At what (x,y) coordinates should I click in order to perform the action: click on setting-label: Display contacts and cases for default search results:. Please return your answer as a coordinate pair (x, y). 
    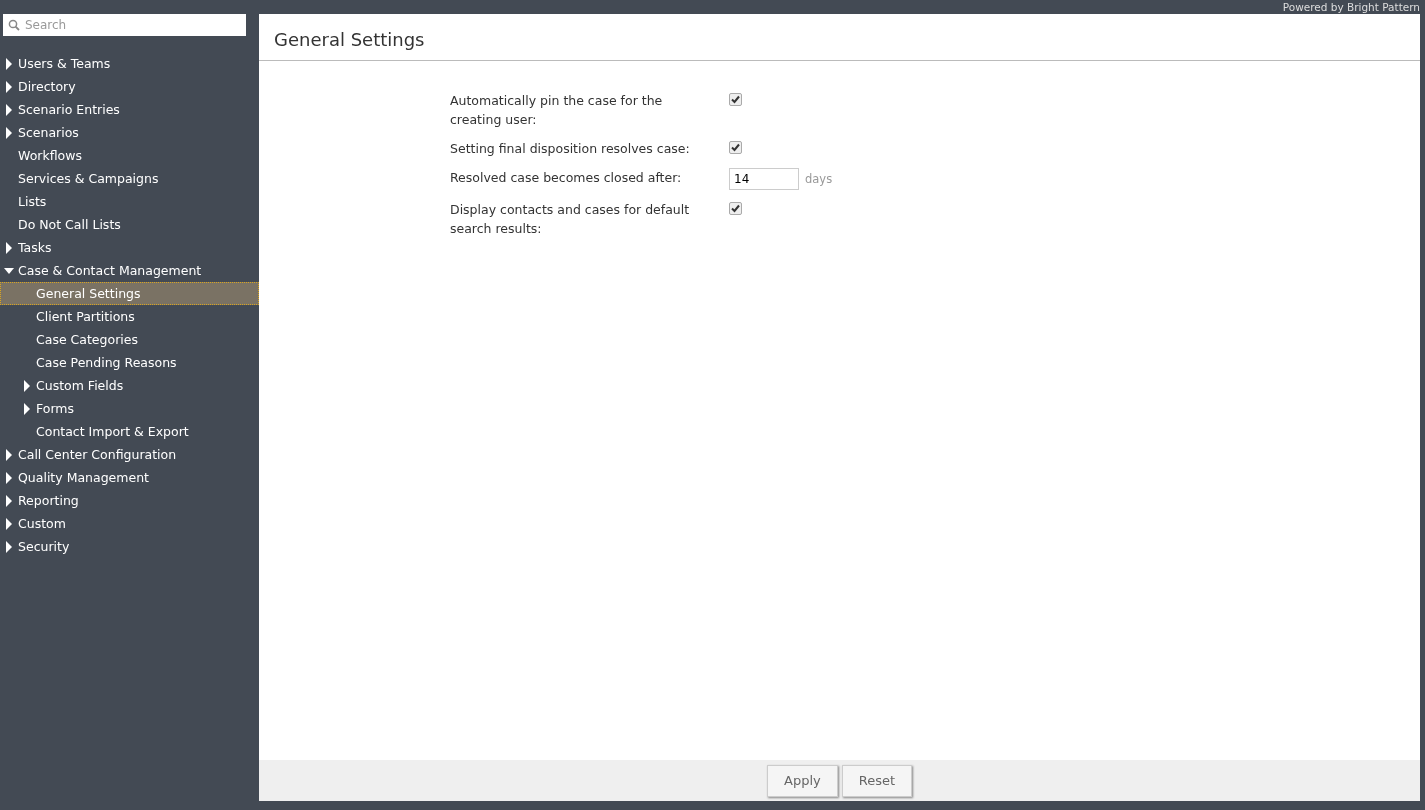
    Looking at the image, I should click on (570, 219).